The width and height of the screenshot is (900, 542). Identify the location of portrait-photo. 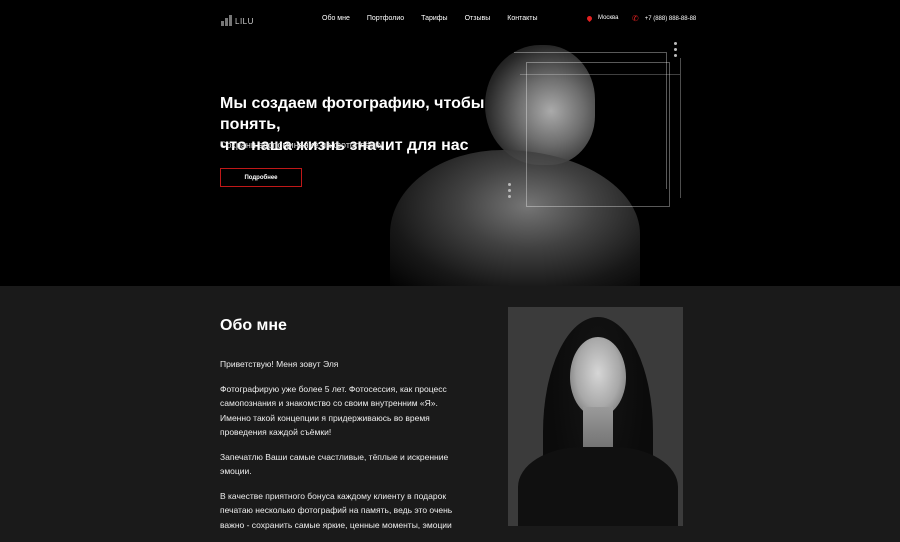
(595, 416).